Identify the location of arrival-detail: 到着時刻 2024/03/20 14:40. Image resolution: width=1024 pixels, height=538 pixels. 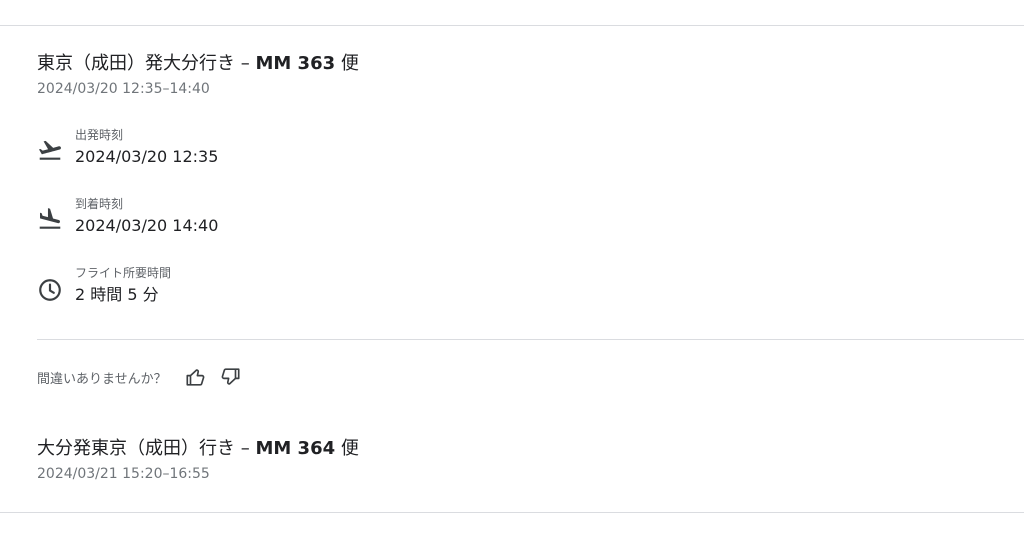
(237, 220).